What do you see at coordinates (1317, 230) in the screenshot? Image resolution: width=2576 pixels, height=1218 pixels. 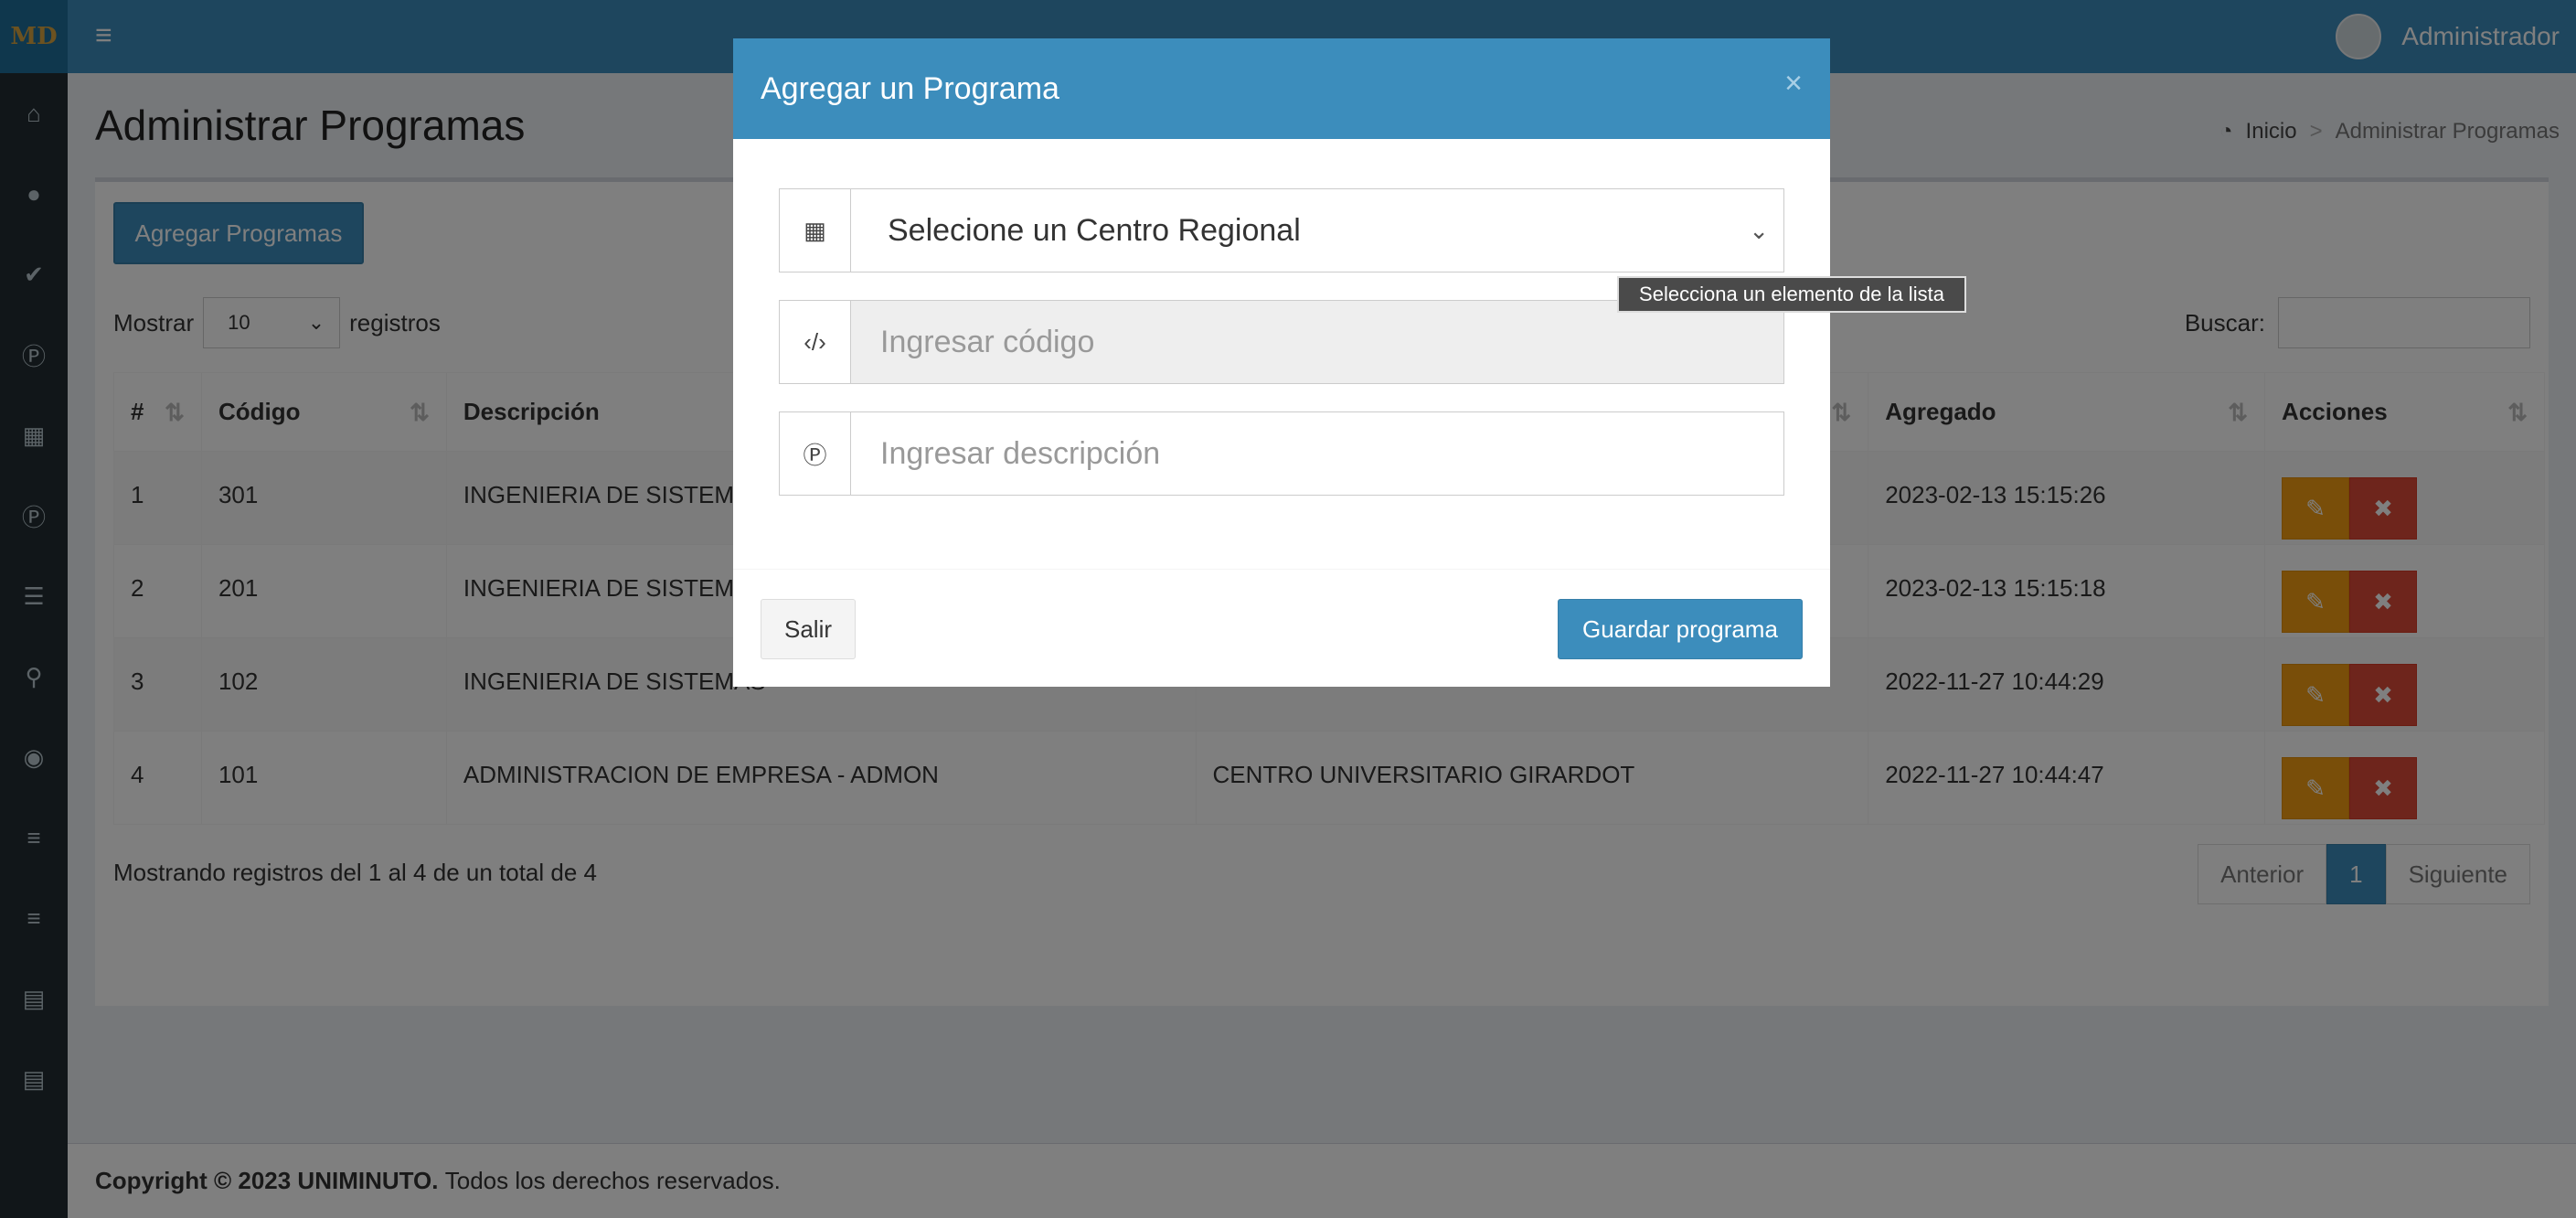 I see `centro-regional-select: Selecione un Centro Regional ⌄` at bounding box center [1317, 230].